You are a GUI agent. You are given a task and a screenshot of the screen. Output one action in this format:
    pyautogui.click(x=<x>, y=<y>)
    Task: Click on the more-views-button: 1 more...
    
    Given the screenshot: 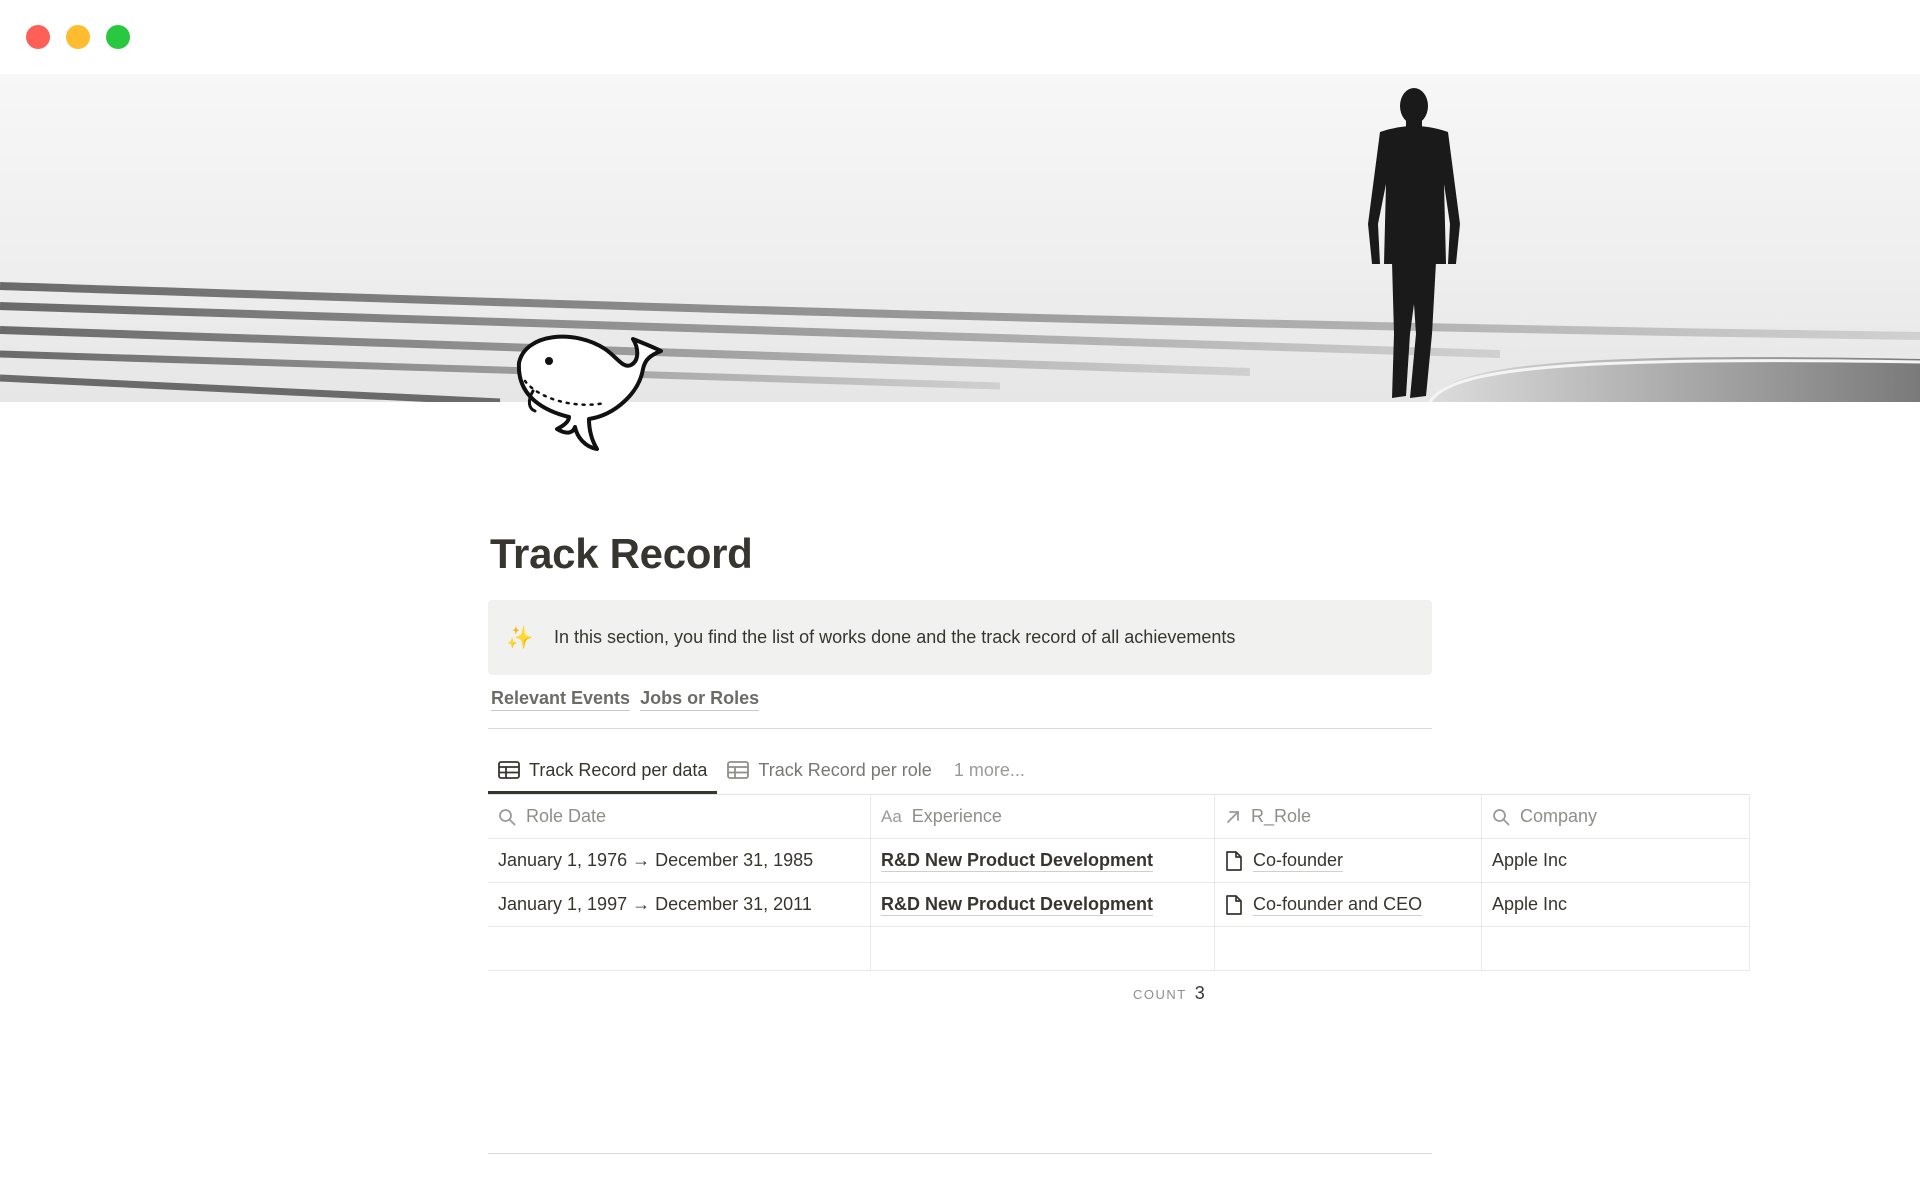 What is the action you would take?
    pyautogui.click(x=988, y=770)
    